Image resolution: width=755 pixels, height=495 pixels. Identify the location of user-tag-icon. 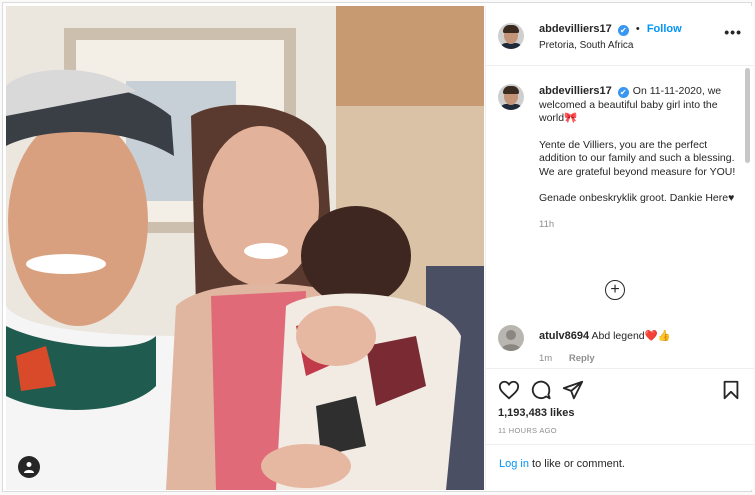
(29, 467).